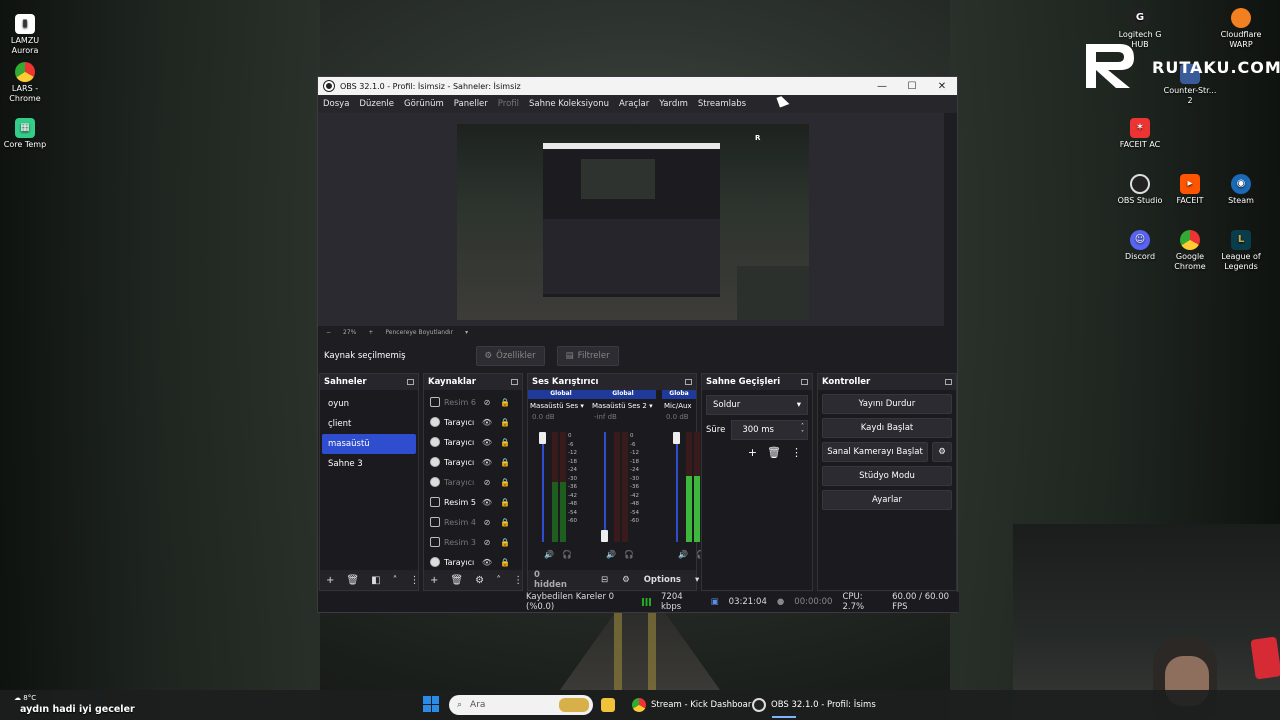 This screenshot has width=1280, height=720. Describe the element at coordinates (508, 104) in the screenshot. I see `menu-profil: Profil` at that location.